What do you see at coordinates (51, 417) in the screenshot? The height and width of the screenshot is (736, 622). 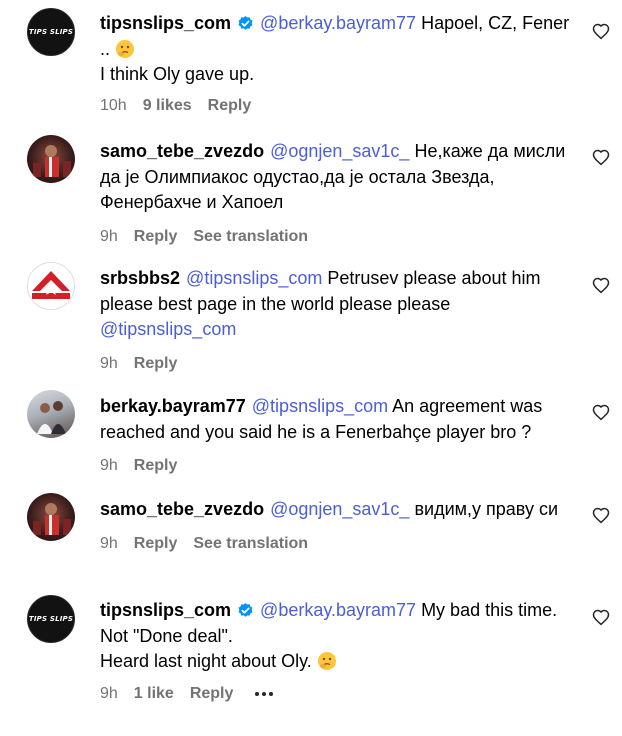 I see `couple-photo` at bounding box center [51, 417].